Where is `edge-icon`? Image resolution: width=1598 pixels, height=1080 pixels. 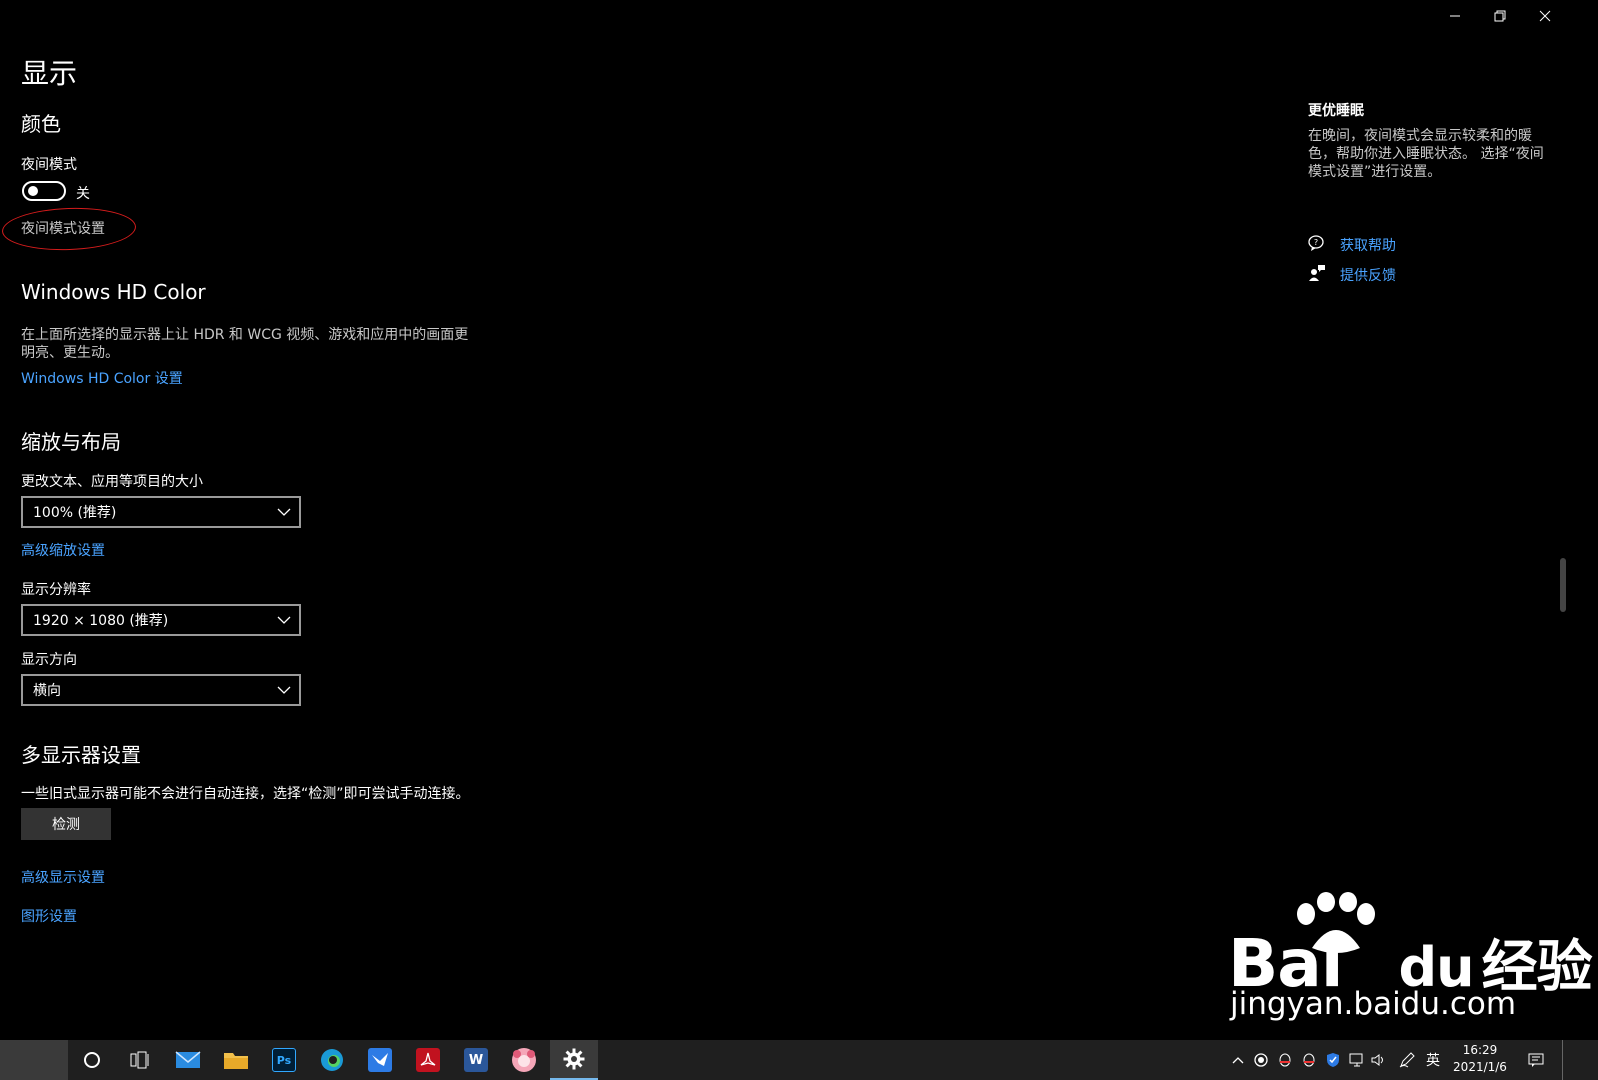 edge-icon is located at coordinates (332, 1060).